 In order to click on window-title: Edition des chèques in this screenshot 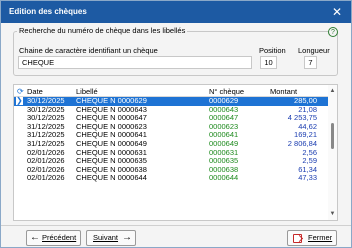, I will do `click(48, 11)`.